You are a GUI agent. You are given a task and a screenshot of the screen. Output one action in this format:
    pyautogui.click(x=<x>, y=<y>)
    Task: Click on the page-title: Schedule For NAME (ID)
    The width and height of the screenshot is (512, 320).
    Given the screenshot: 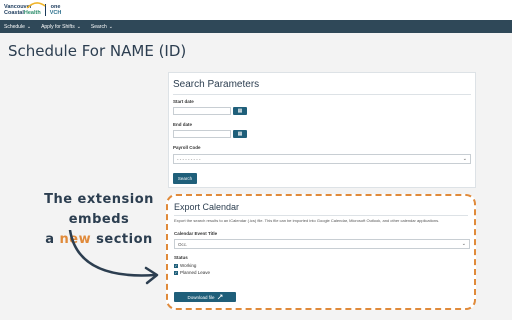 What is the action you would take?
    pyautogui.click(x=97, y=51)
    